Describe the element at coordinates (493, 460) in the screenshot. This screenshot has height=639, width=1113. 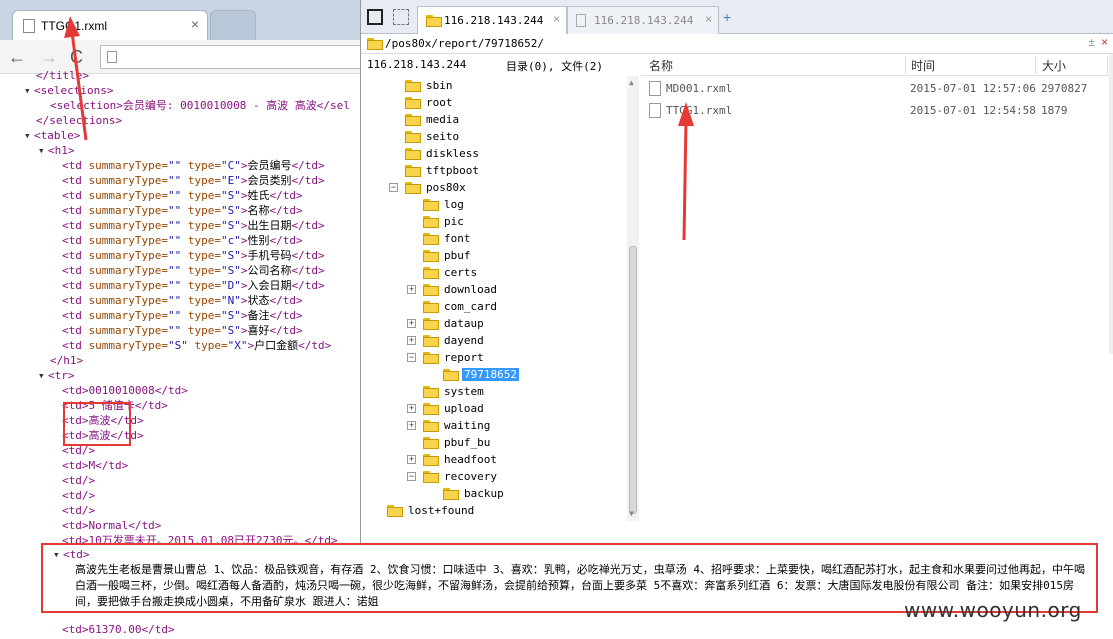
I see `folder-tree-item: + headfoot` at that location.